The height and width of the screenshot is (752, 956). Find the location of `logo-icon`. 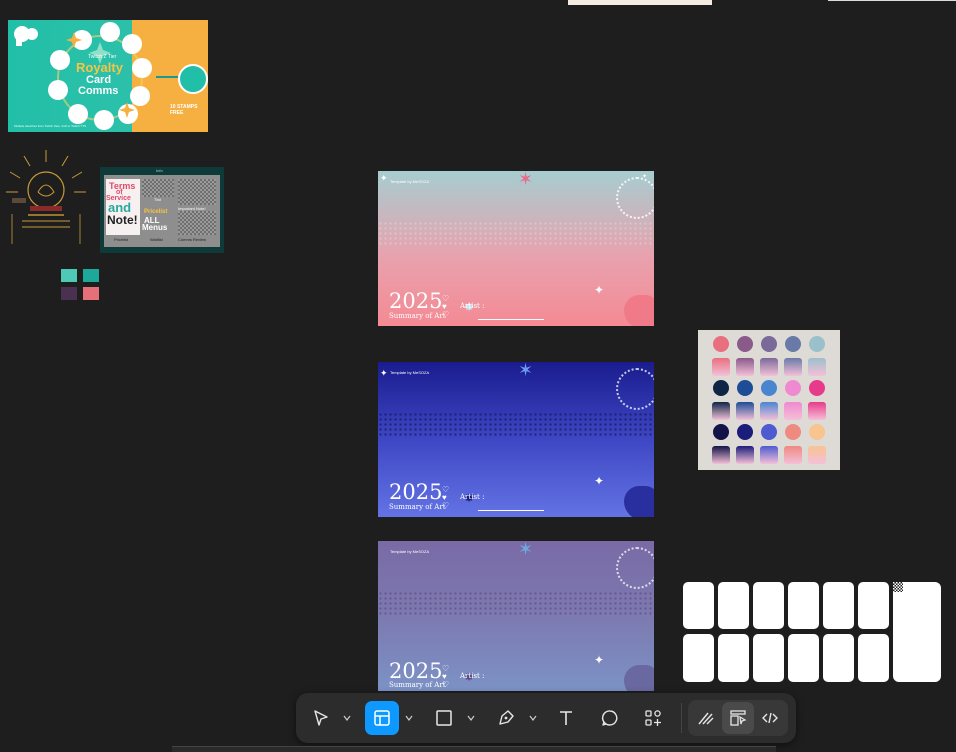

logo-icon is located at coordinates (27, 36).